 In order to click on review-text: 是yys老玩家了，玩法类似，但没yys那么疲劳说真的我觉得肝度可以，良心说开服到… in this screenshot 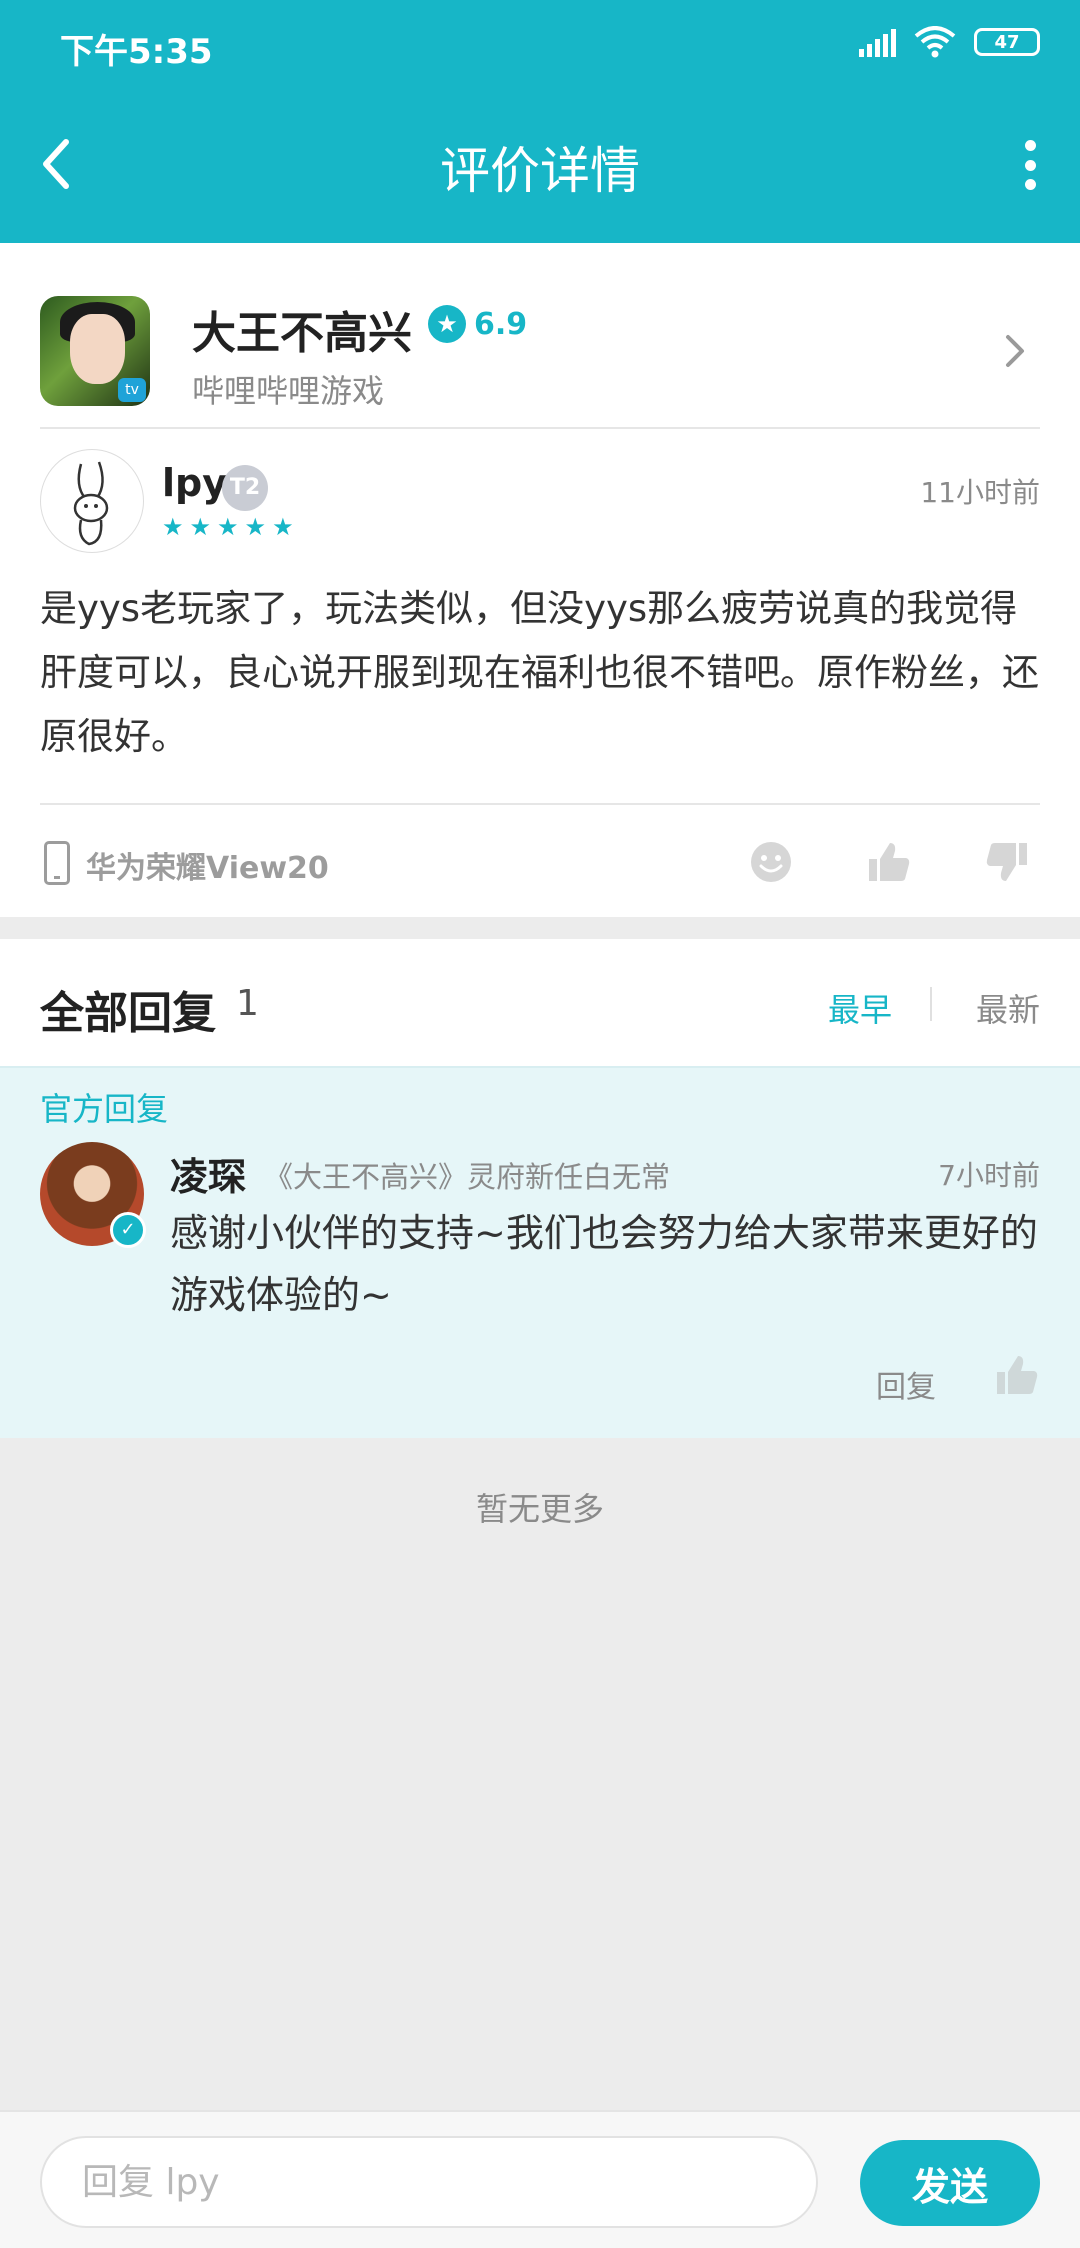, I will do `click(539, 672)`.